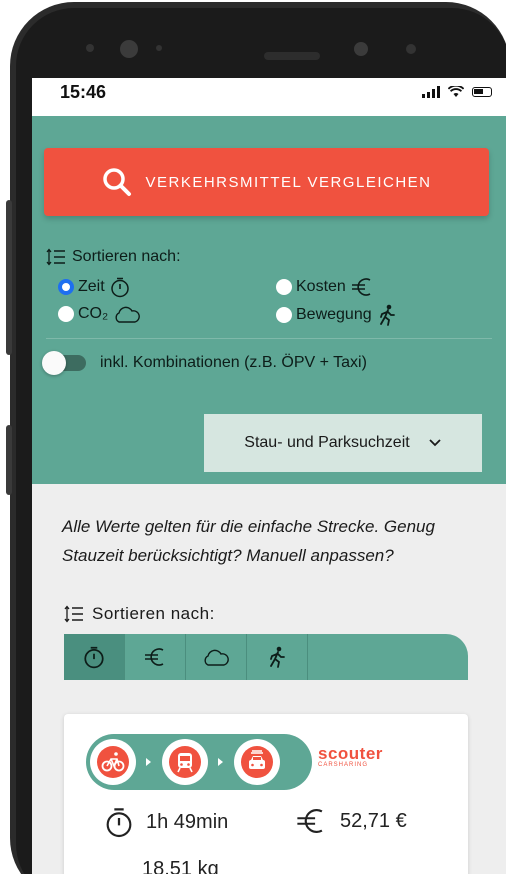  I want to click on cost-stat: 52,71 €, so click(350, 821).